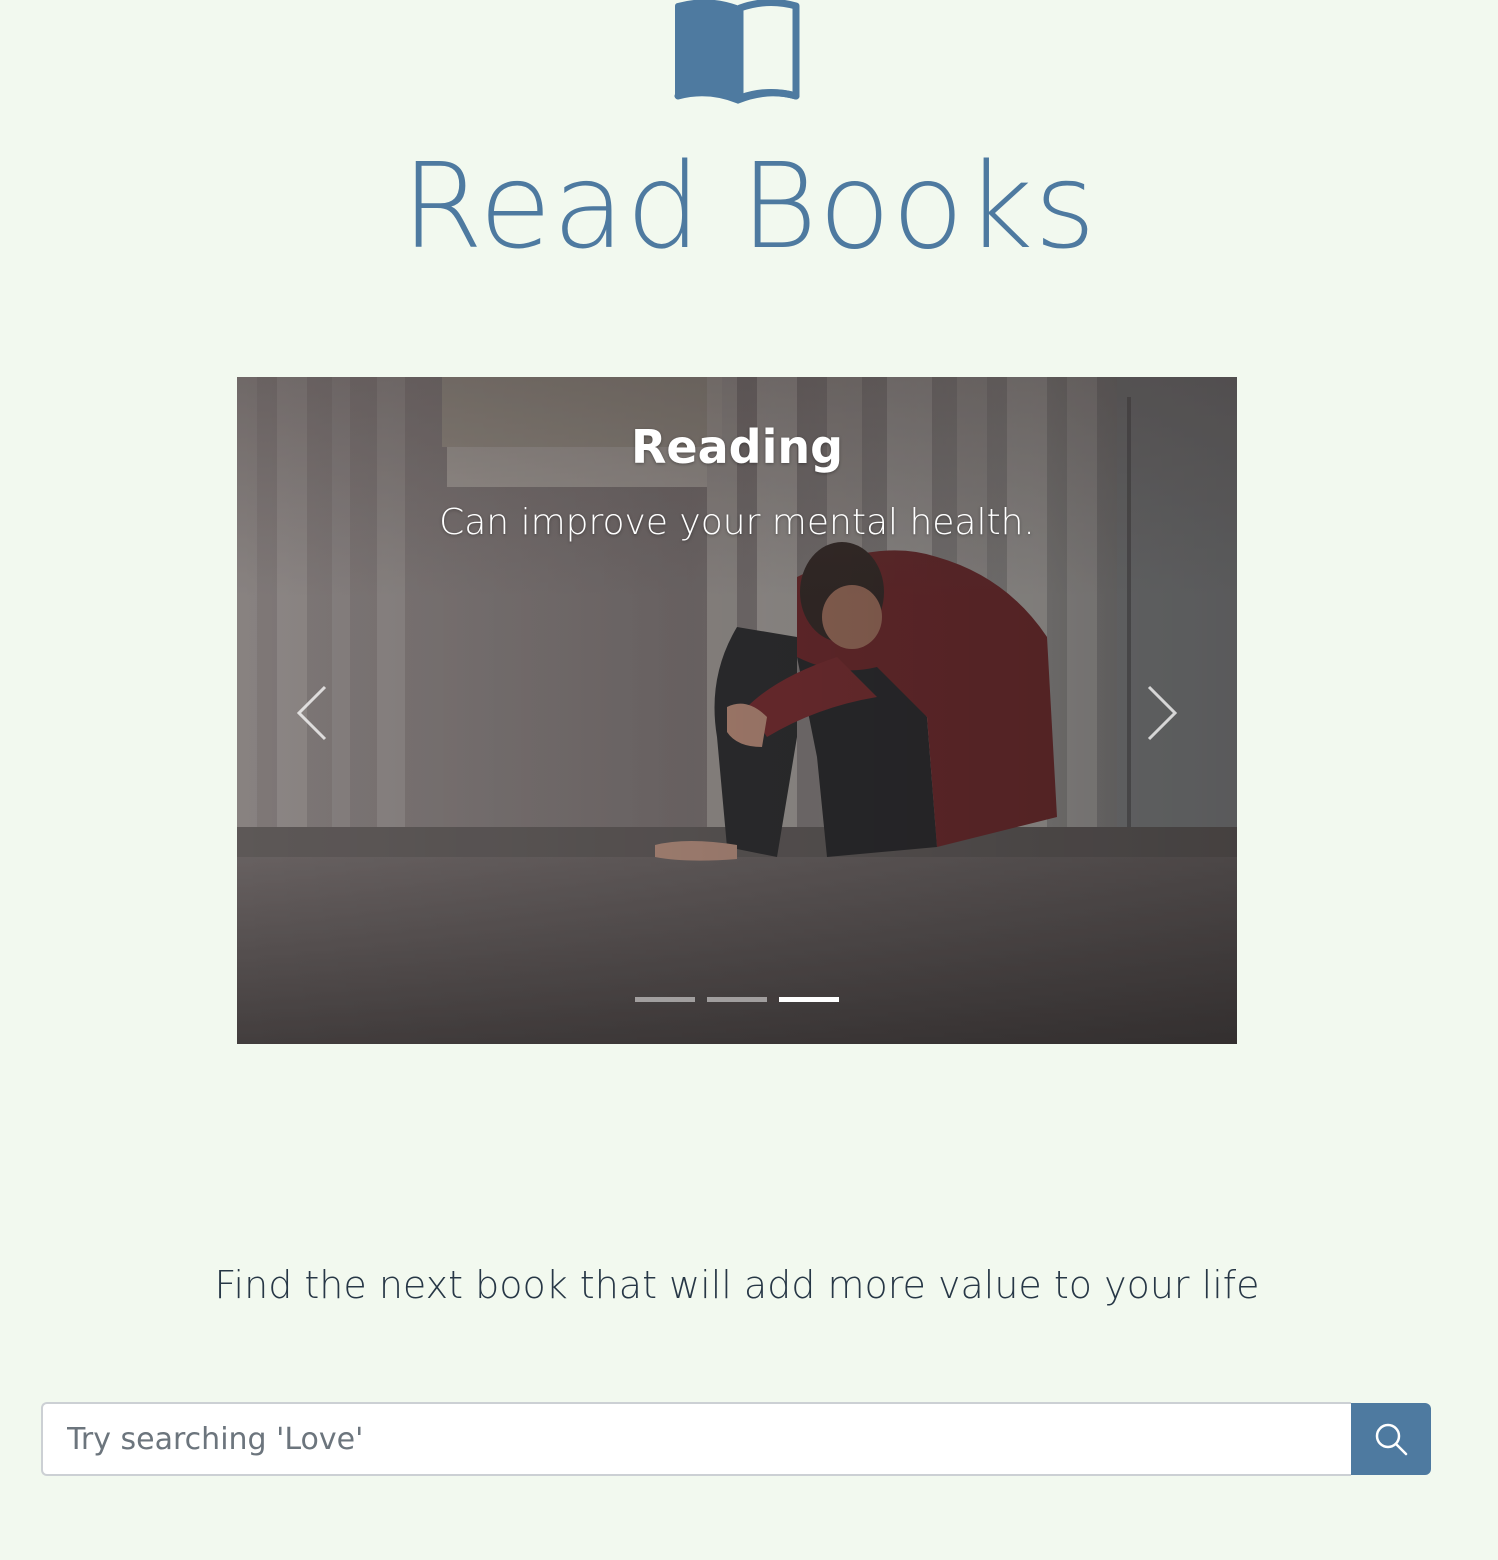  I want to click on search-bar, so click(736, 1439).